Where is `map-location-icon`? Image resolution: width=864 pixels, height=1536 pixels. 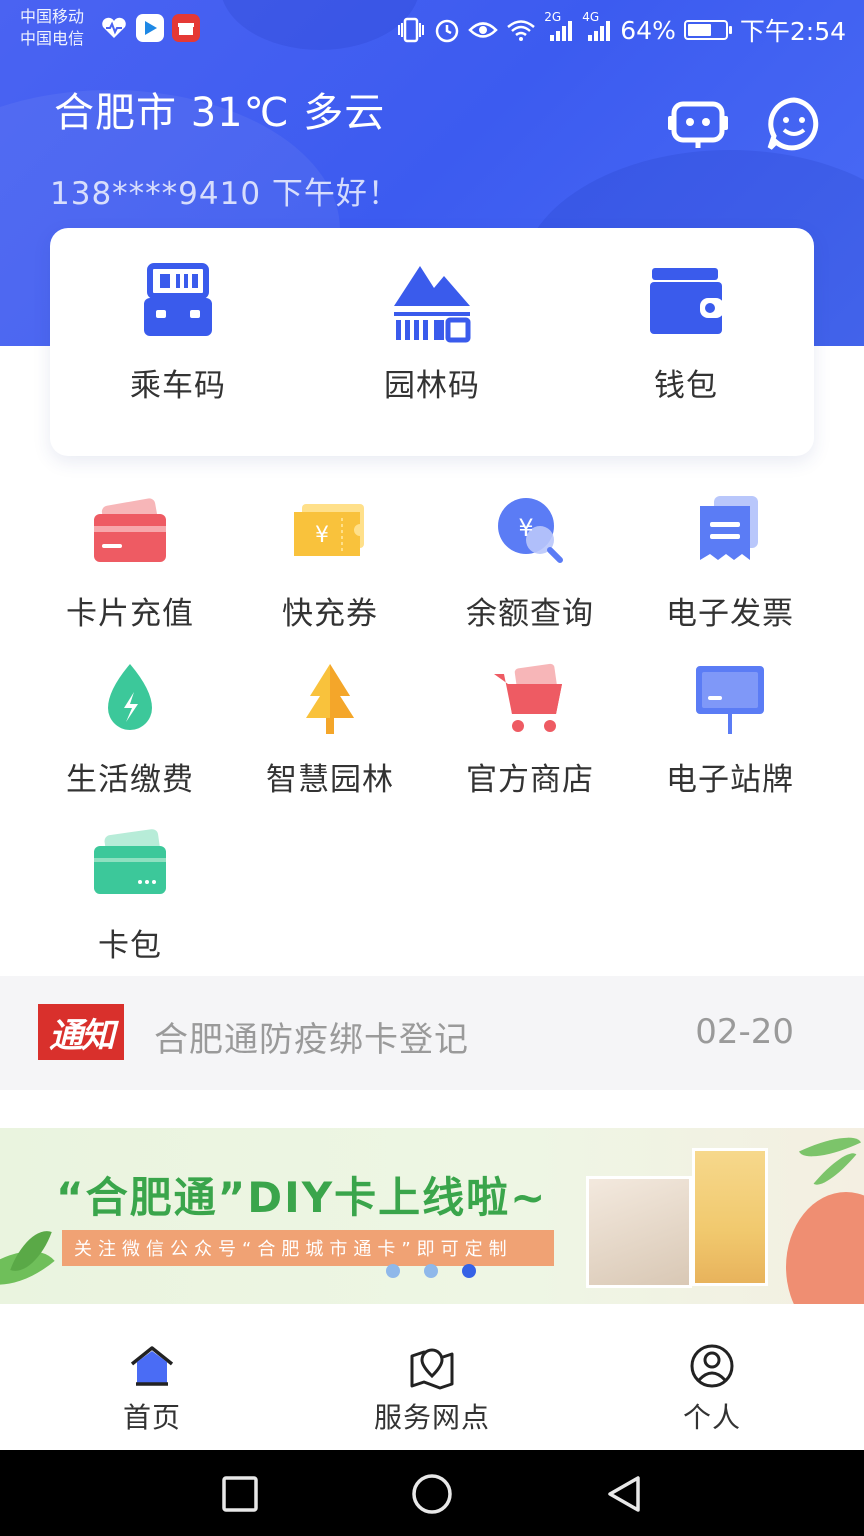 map-location-icon is located at coordinates (432, 1369).